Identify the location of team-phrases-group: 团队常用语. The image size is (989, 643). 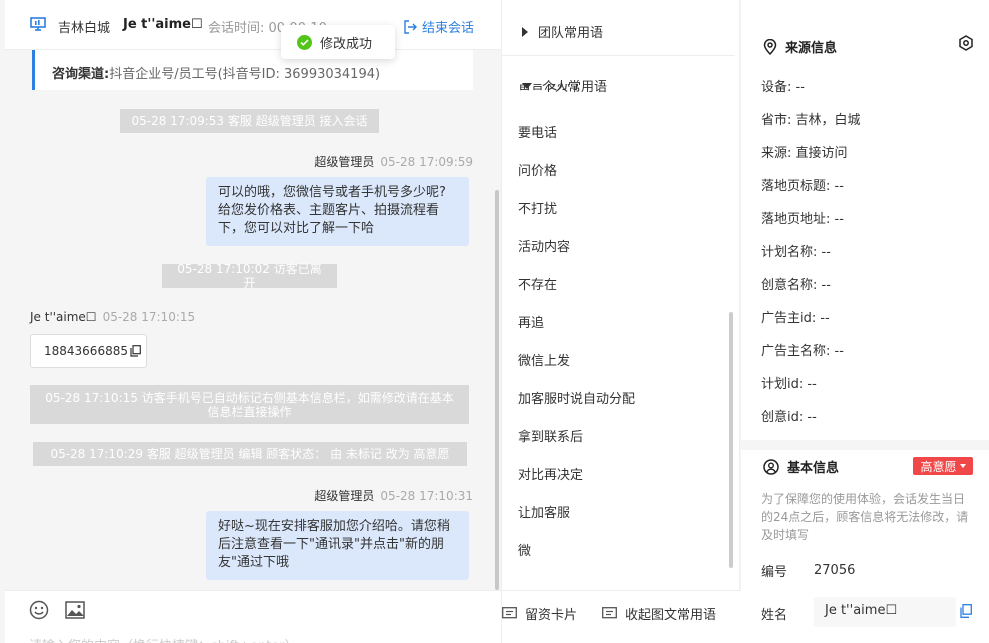
(562, 31).